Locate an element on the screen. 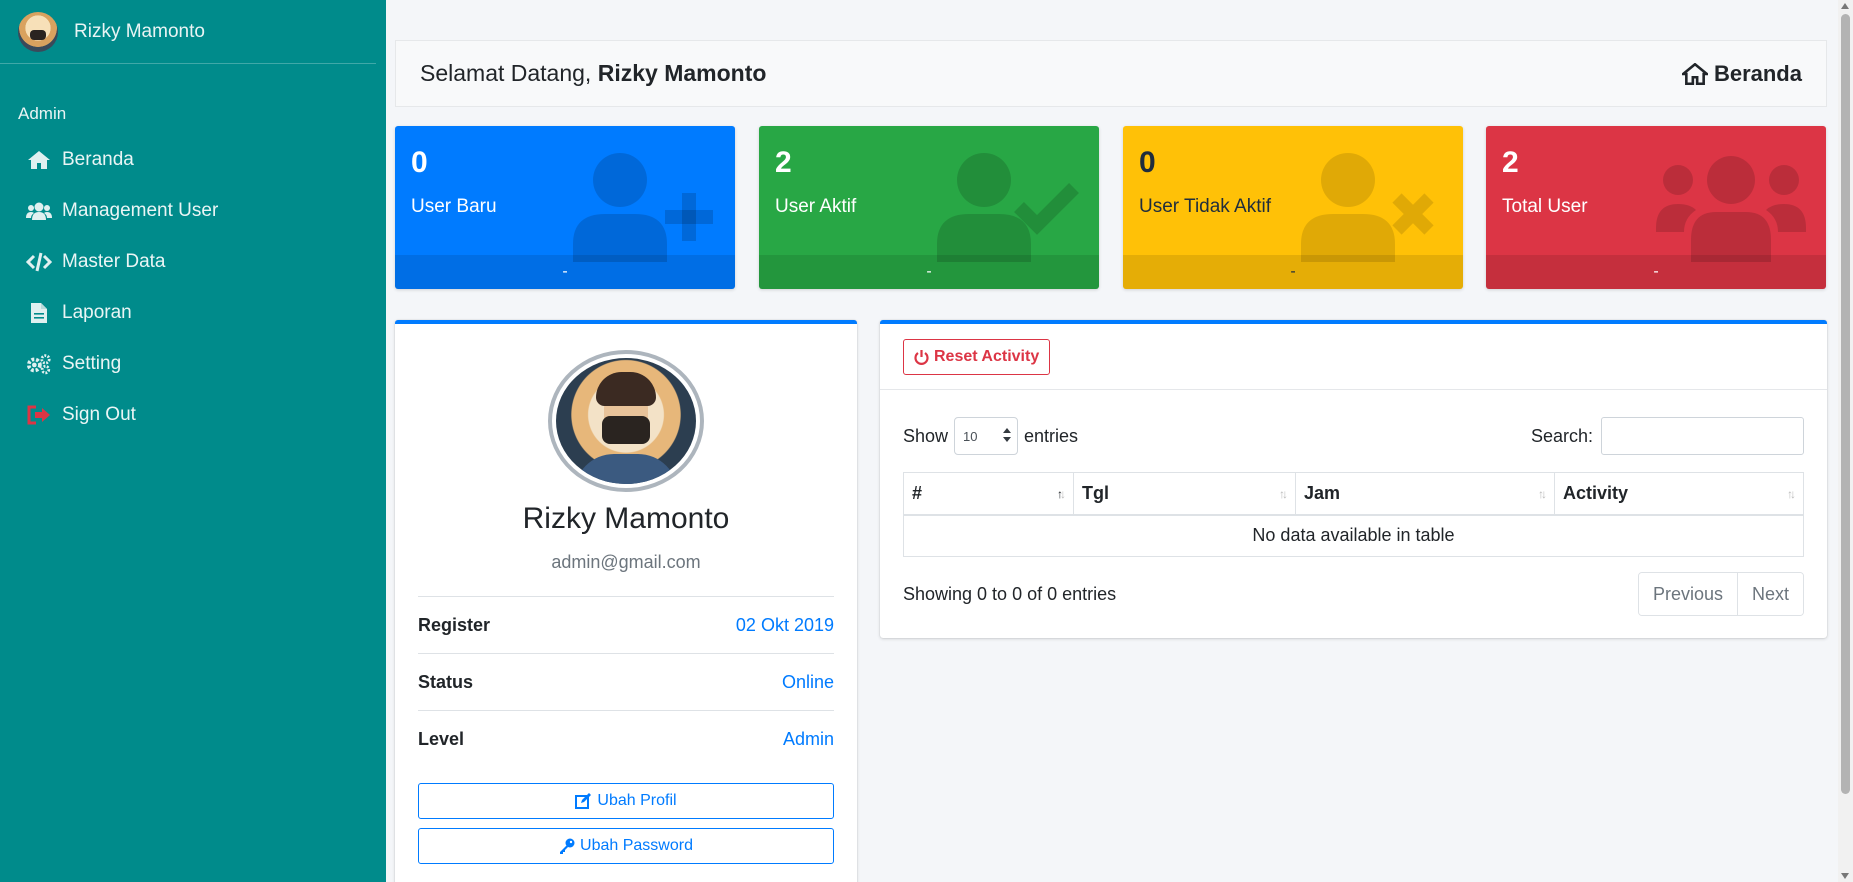  breadcrumb: Beranda is located at coordinates (1741, 74).